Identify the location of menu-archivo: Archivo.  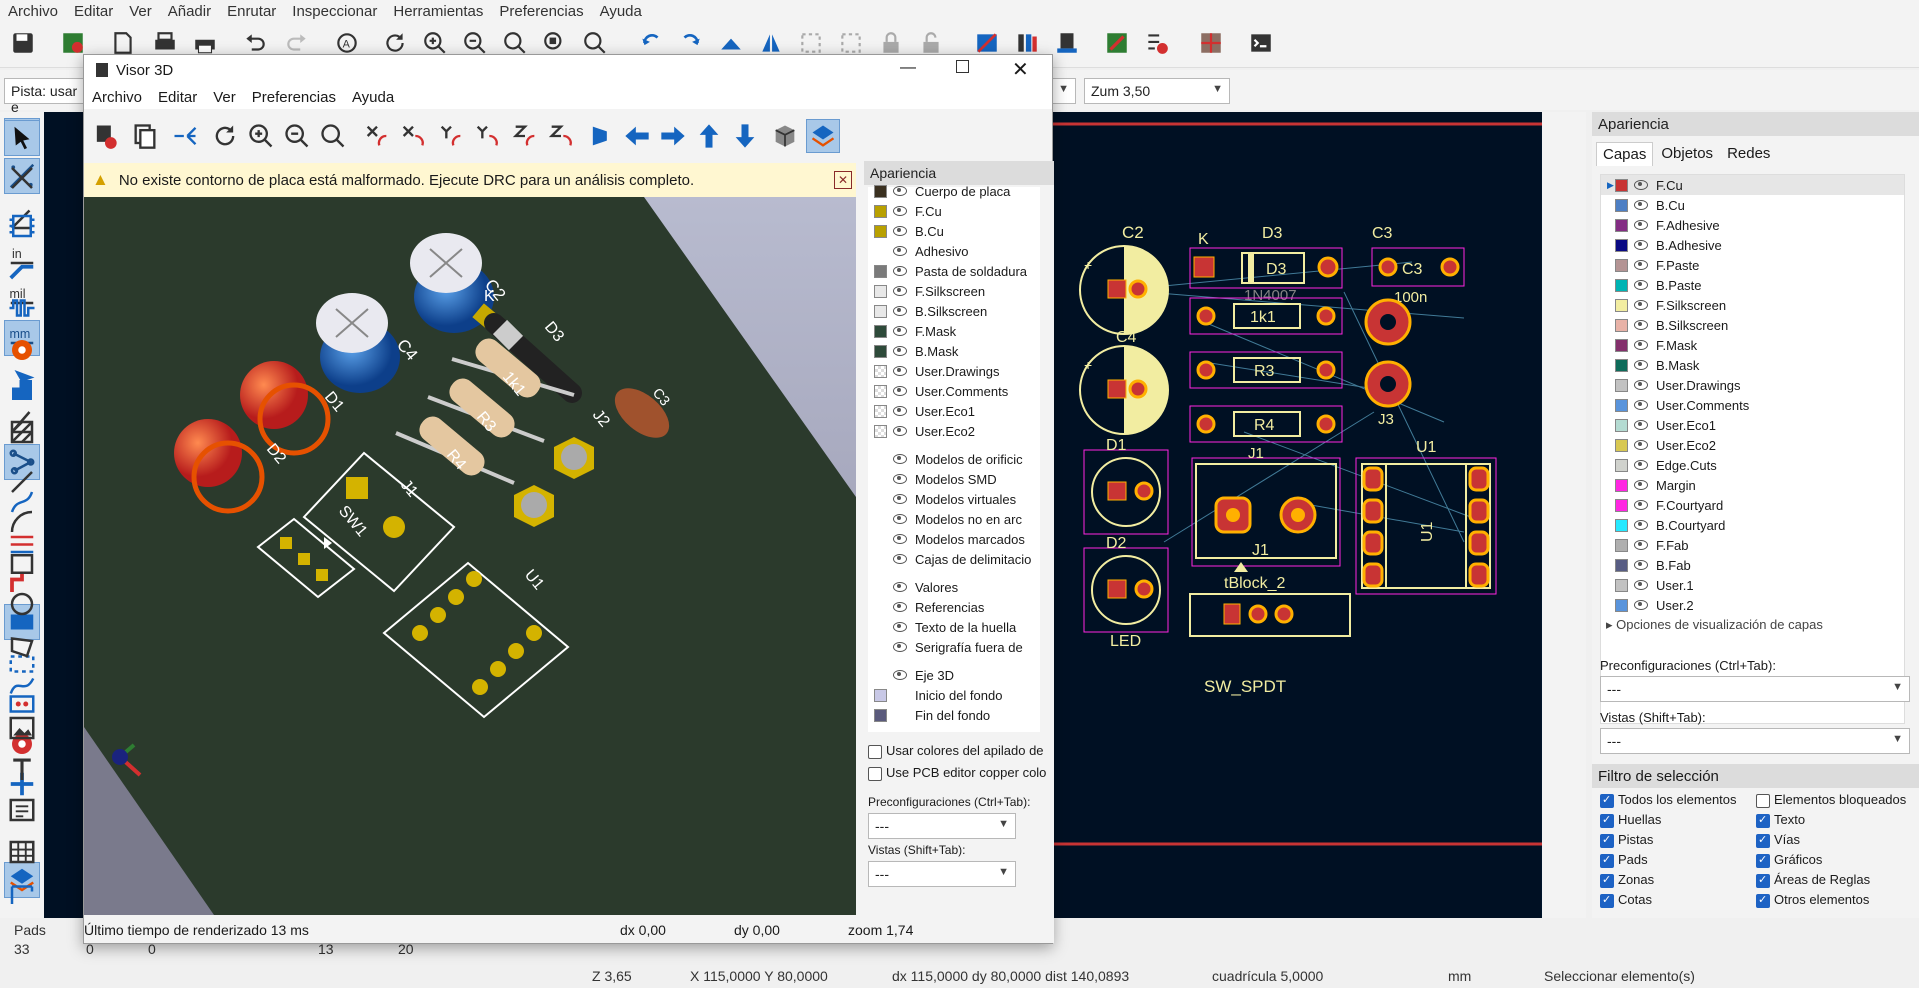
(33, 11).